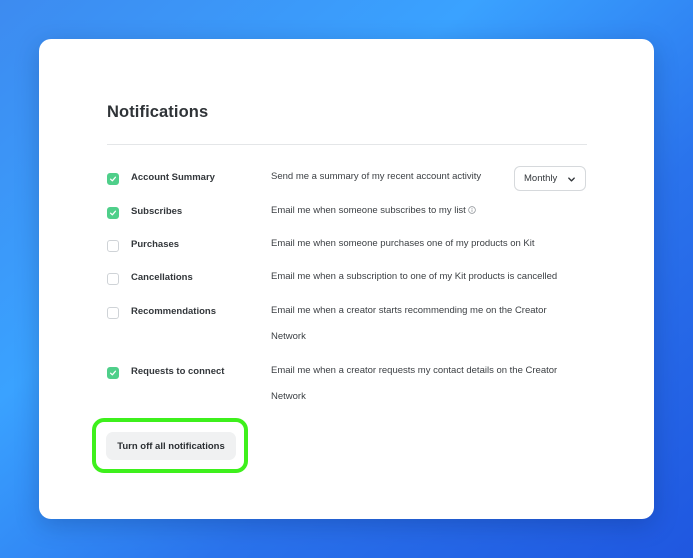 The width and height of the screenshot is (693, 558). What do you see at coordinates (571, 179) in the screenshot?
I see `chevron-down-icon` at bounding box center [571, 179].